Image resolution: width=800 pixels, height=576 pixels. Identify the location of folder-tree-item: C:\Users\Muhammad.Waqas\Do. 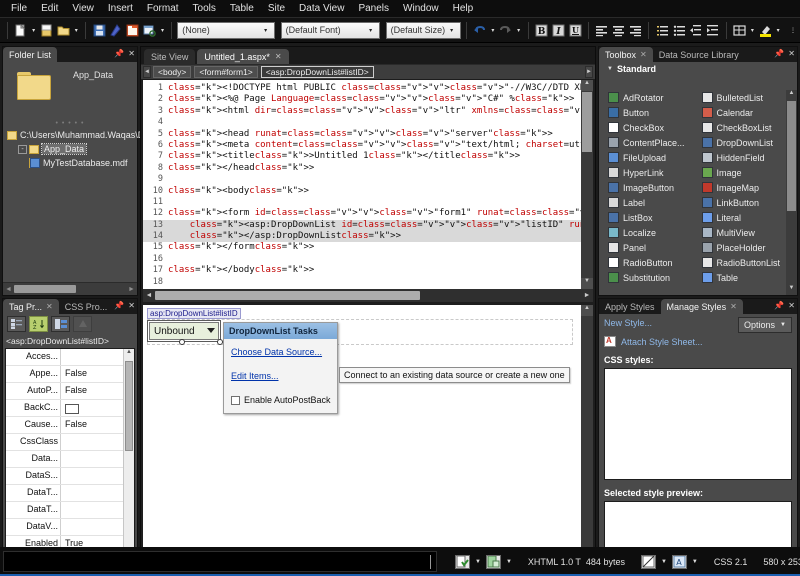
(76, 135).